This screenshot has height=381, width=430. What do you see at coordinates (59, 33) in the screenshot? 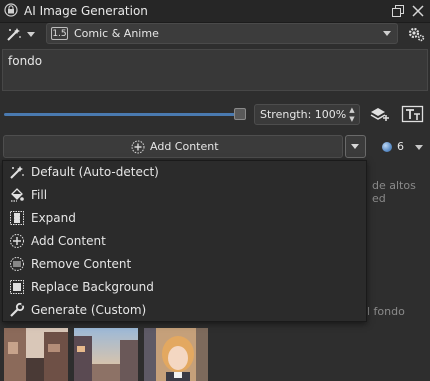
I see `style-version-badge: 1.5` at bounding box center [59, 33].